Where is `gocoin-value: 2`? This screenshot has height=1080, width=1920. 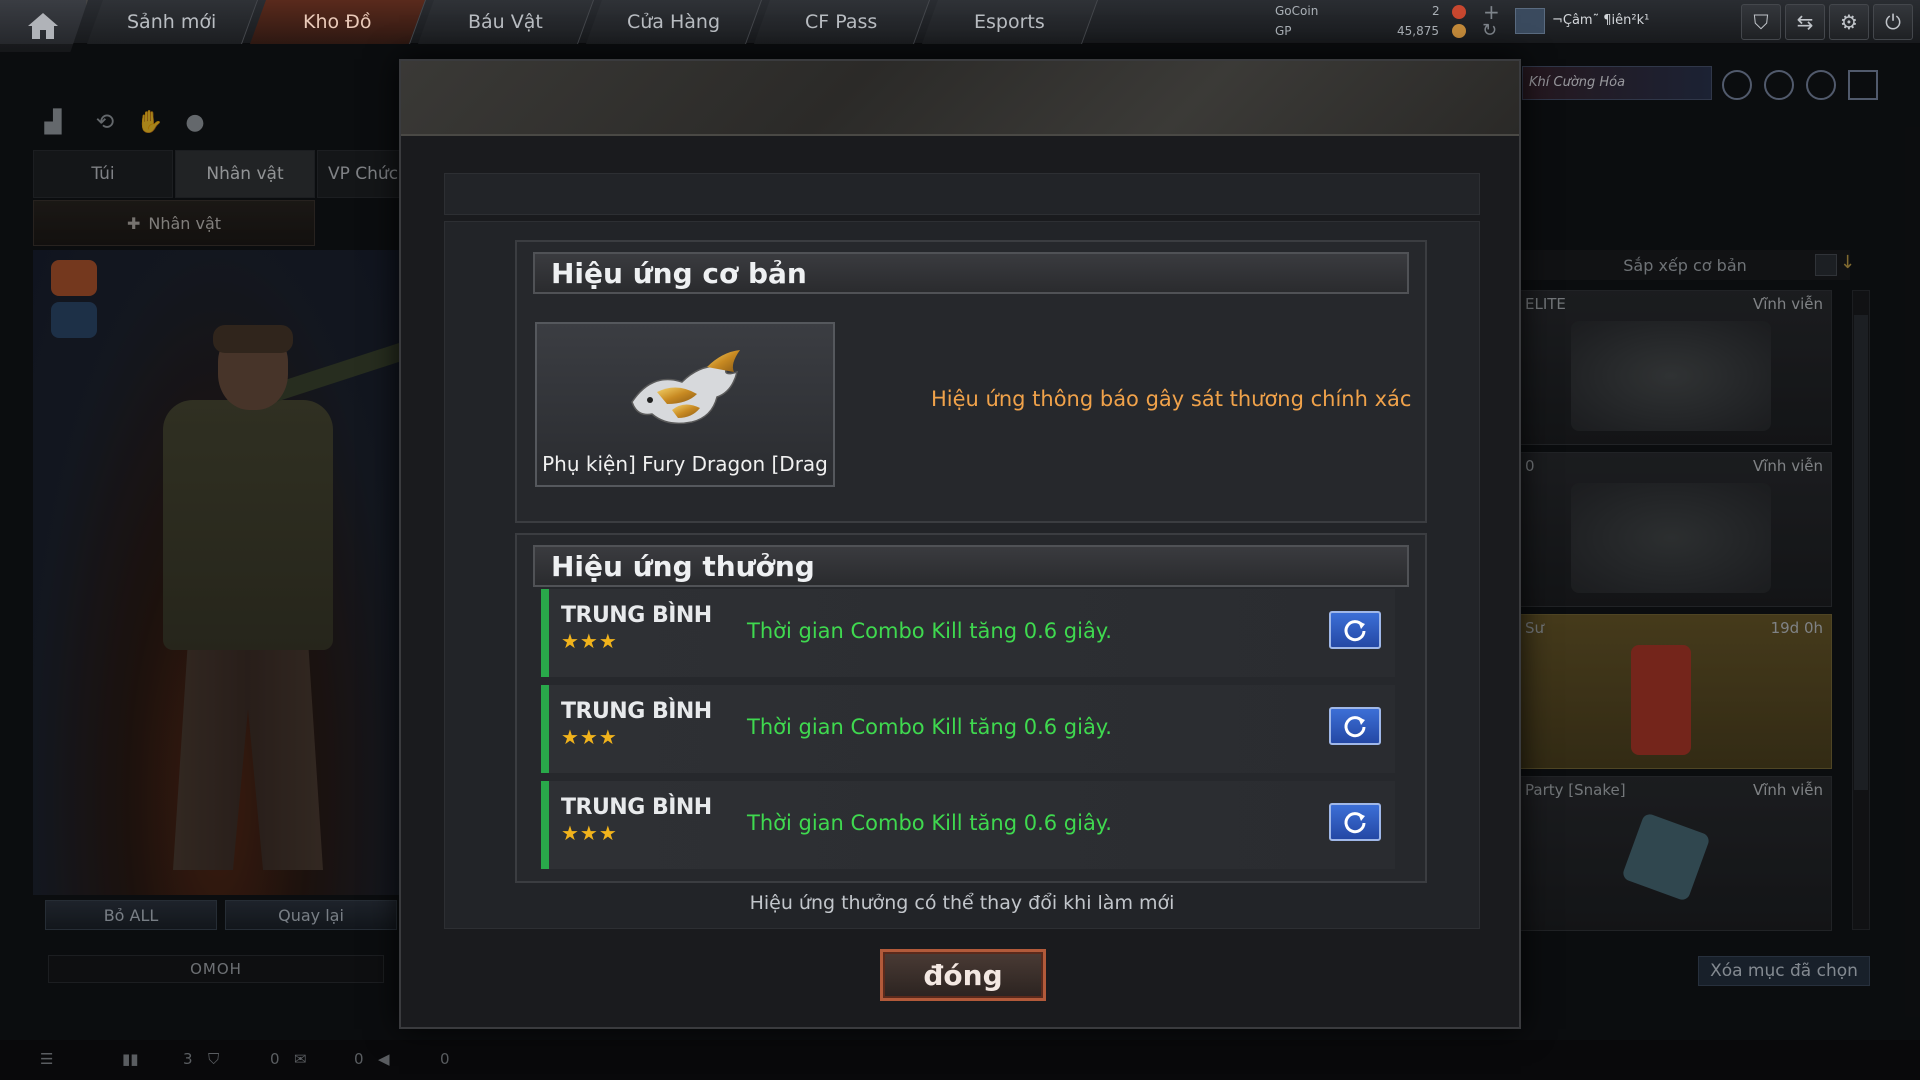 gocoin-value: 2 is located at coordinates (1436, 11).